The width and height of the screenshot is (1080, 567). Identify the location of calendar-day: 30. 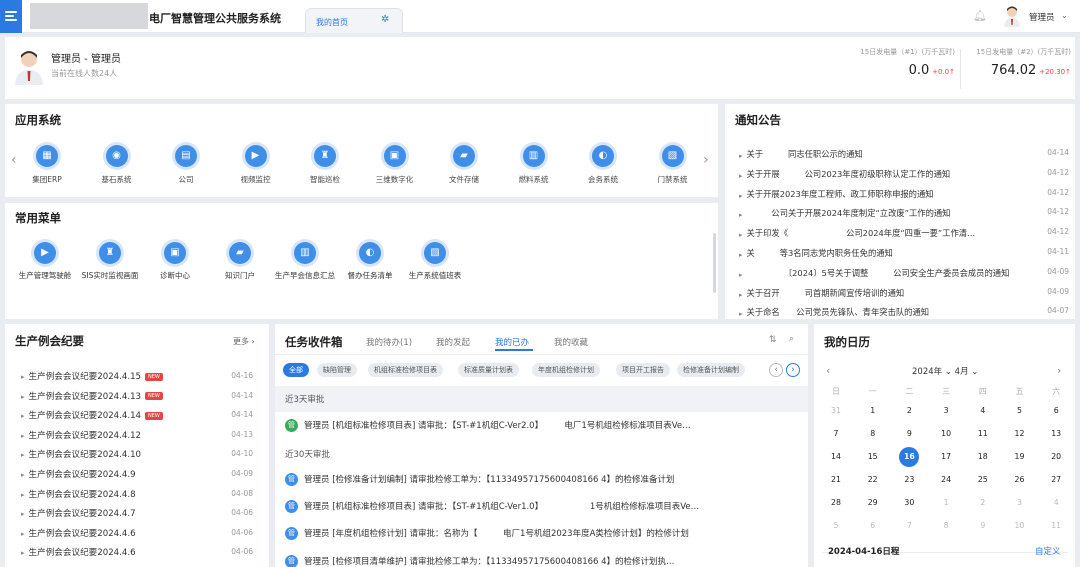
(909, 502).